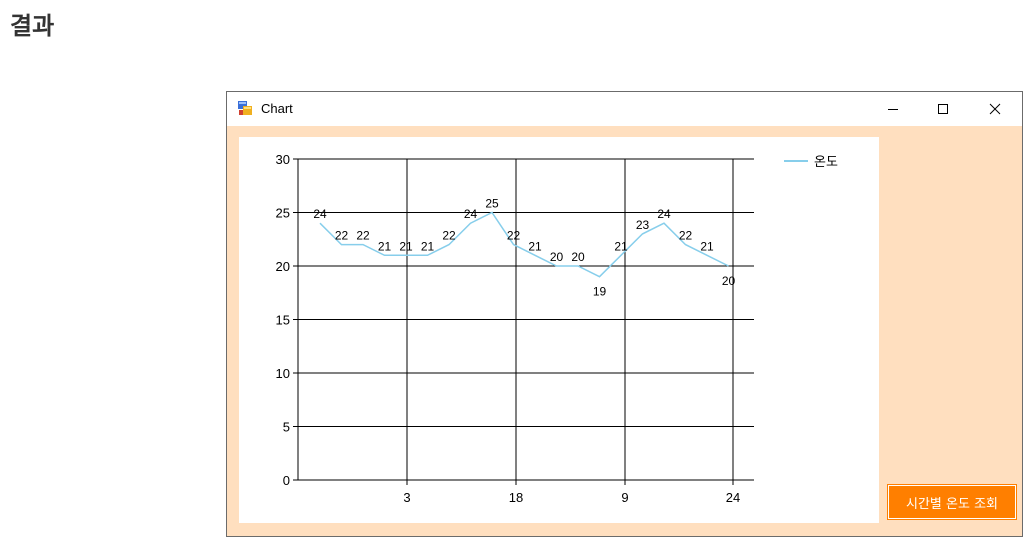  What do you see at coordinates (516, 497) in the screenshot?
I see `x-tick-label: 18` at bounding box center [516, 497].